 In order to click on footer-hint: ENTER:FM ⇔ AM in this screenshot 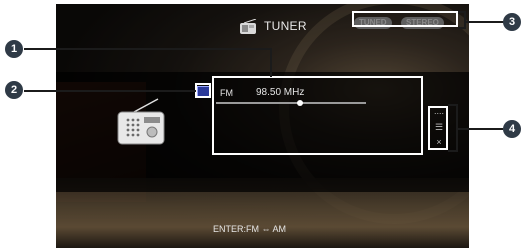, I will do `click(250, 229)`.